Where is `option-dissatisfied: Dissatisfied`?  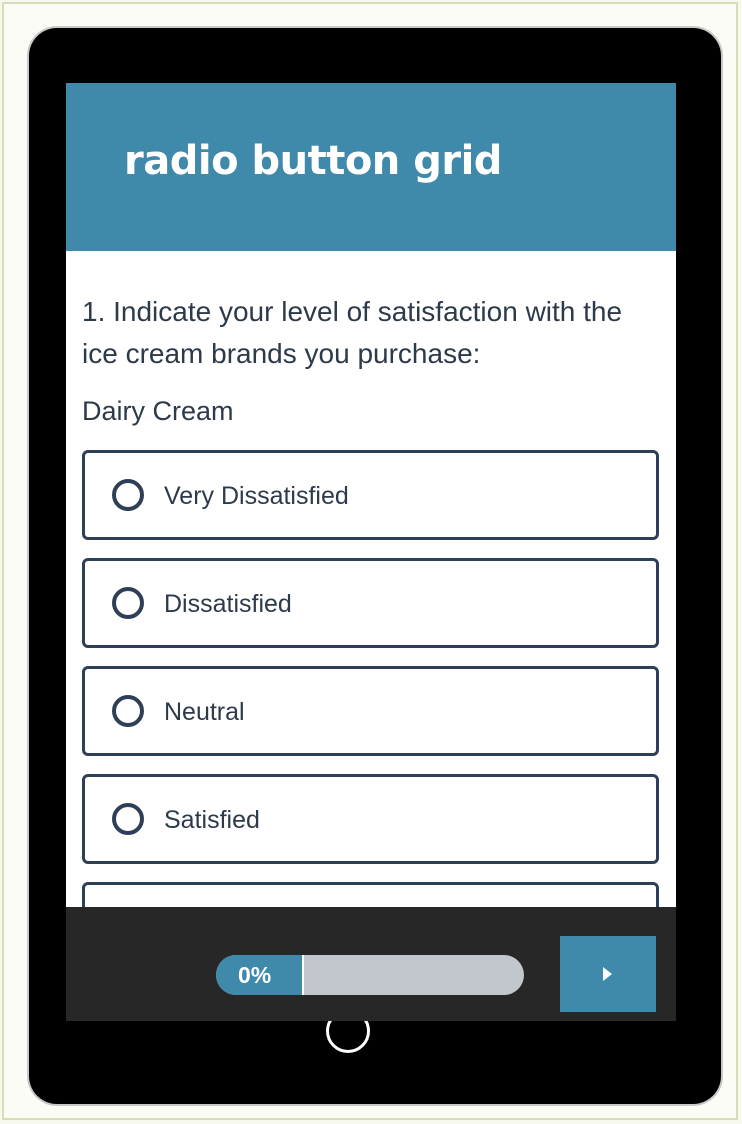 option-dissatisfied: Dissatisfied is located at coordinates (370, 603).